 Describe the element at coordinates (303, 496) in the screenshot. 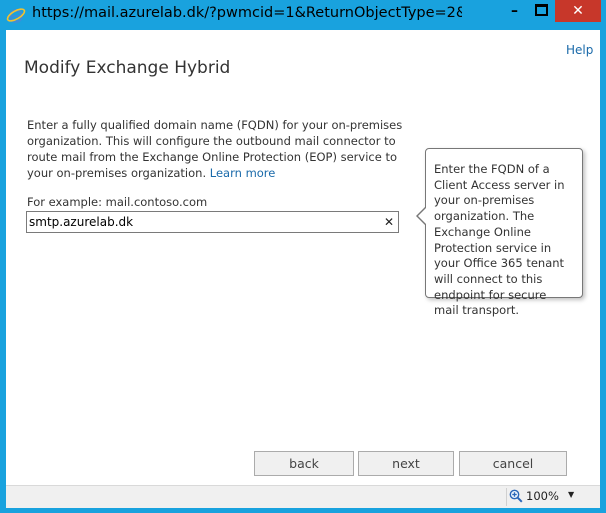

I see `status-bar: 100% ▼` at that location.